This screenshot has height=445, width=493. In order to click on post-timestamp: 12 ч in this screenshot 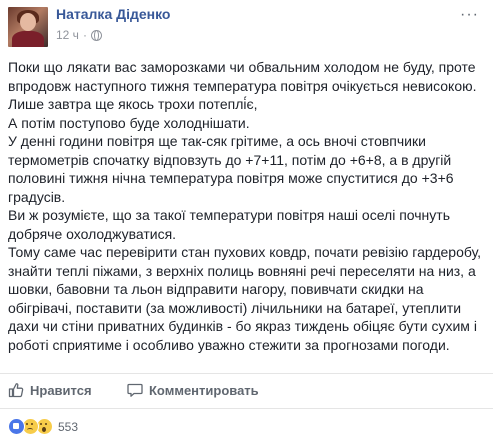, I will do `click(67, 35)`.